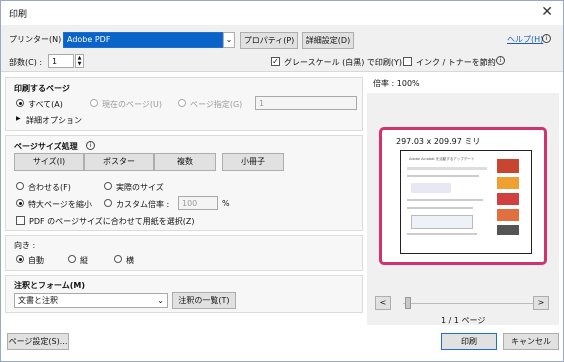  Describe the element at coordinates (253, 162) in the screenshot. I see `tab-booklet: 小冊子` at that location.